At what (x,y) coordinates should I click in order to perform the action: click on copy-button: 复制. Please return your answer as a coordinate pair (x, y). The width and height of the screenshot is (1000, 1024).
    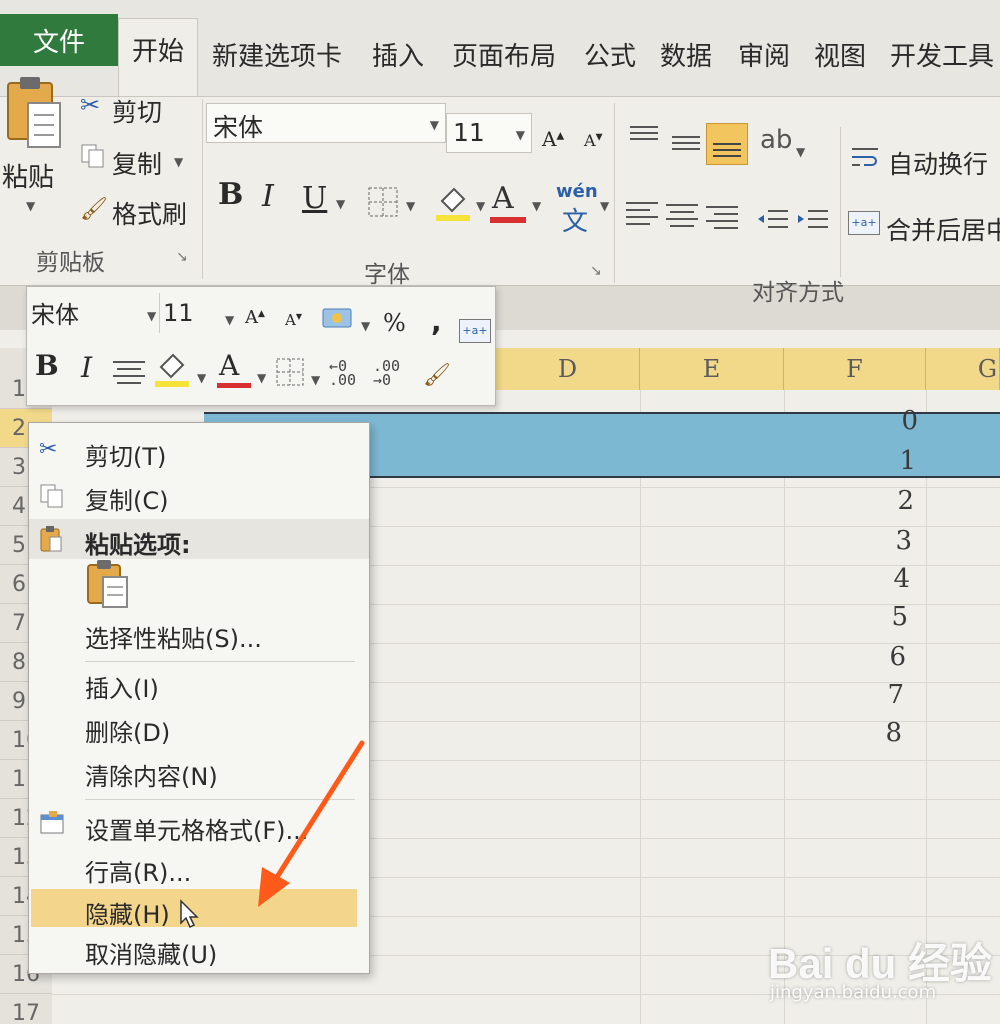
    Looking at the image, I should click on (137, 163).